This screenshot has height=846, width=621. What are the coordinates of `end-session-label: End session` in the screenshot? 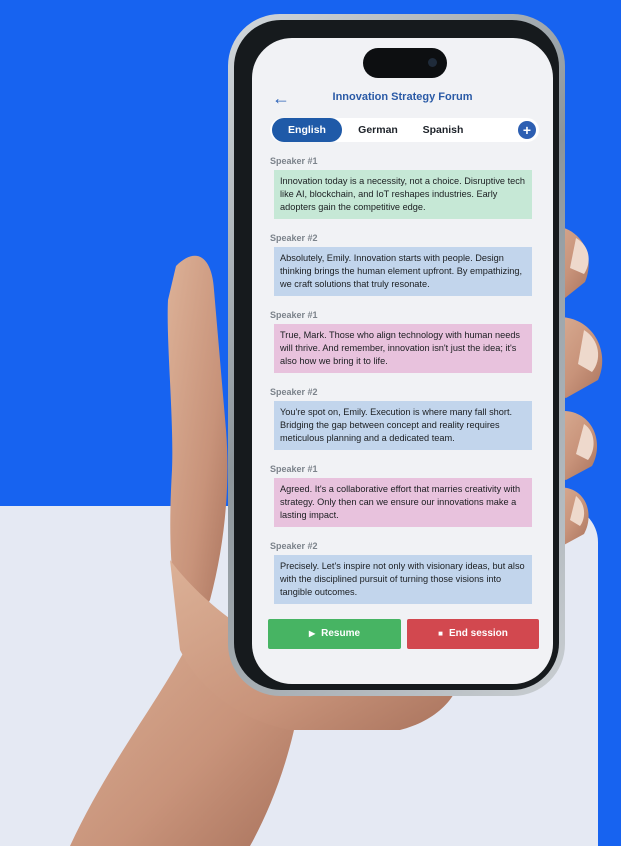 It's located at (478, 633).